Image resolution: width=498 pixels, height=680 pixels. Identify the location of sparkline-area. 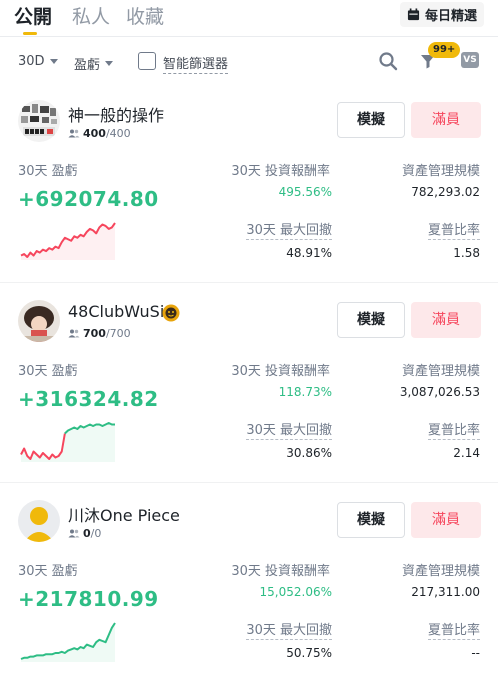
(68, 442).